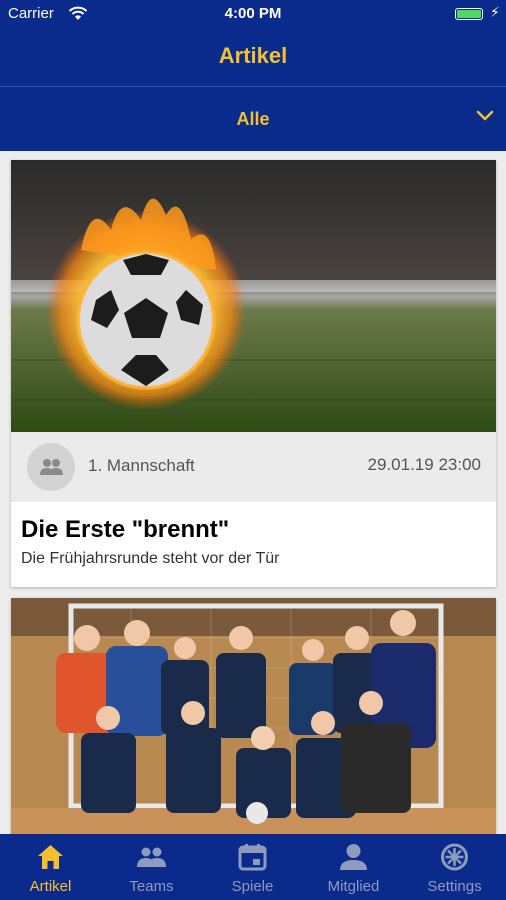  Describe the element at coordinates (353, 857) in the screenshot. I see `person-icon` at that location.